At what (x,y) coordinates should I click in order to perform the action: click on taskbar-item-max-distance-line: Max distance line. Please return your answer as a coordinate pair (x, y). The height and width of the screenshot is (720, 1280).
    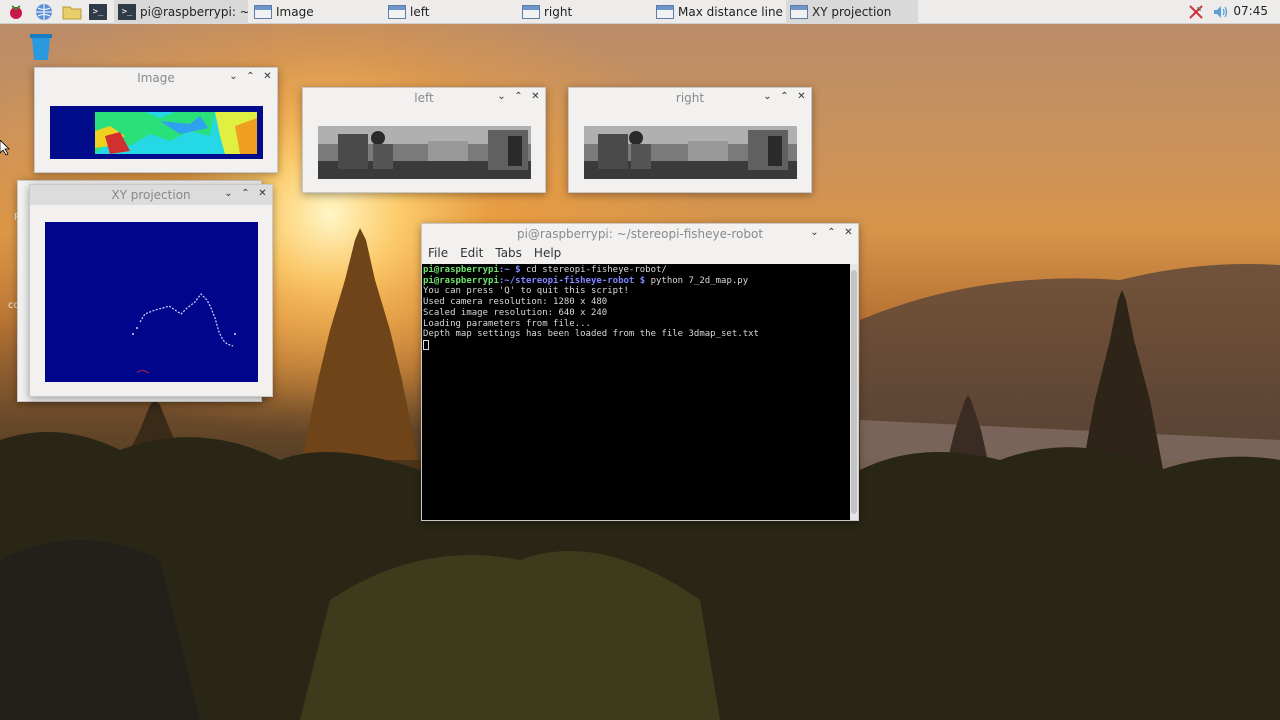
    Looking at the image, I should click on (718, 12).